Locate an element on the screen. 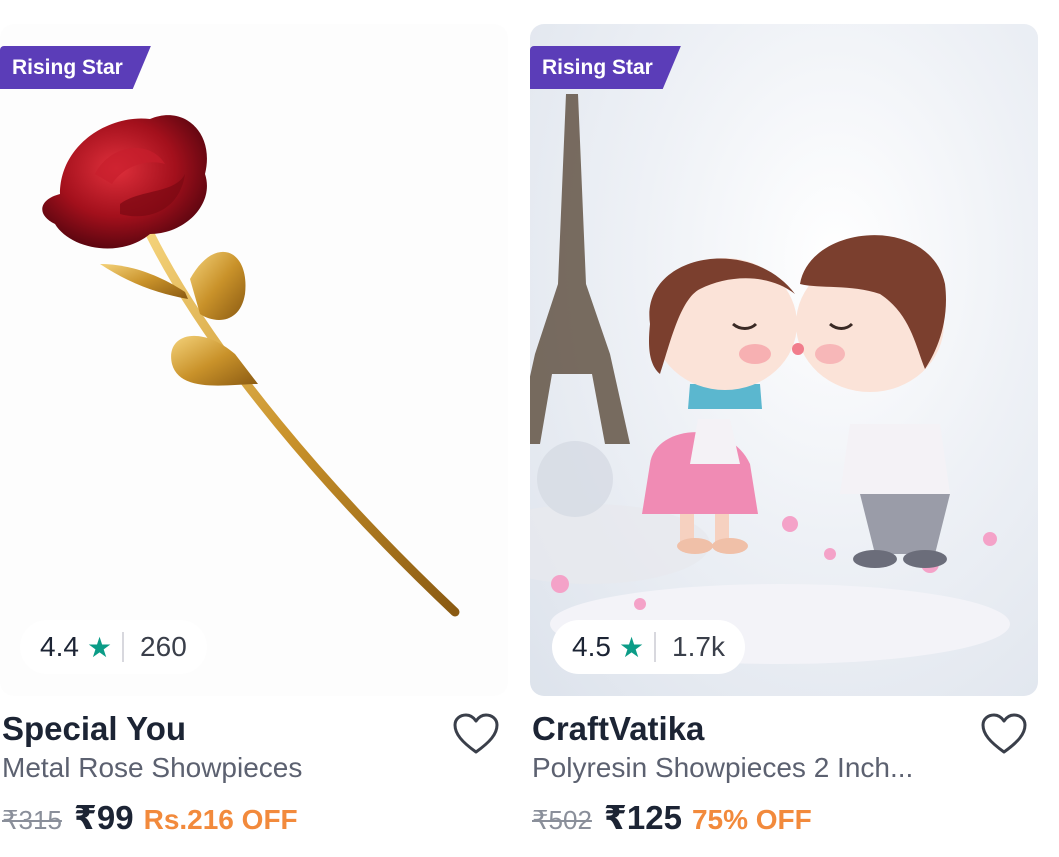 Image resolution: width=1059 pixels, height=857 pixels. product-name: Metal Rose Showpieces is located at coordinates (152, 768).